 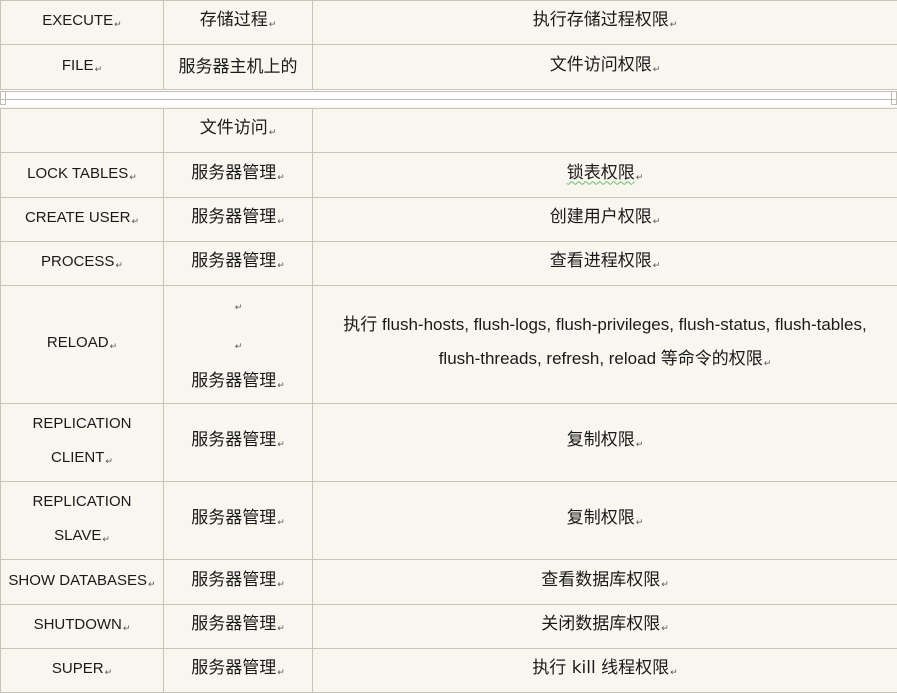 What do you see at coordinates (77, 535) in the screenshot?
I see `privilege-line: SLAVE` at bounding box center [77, 535].